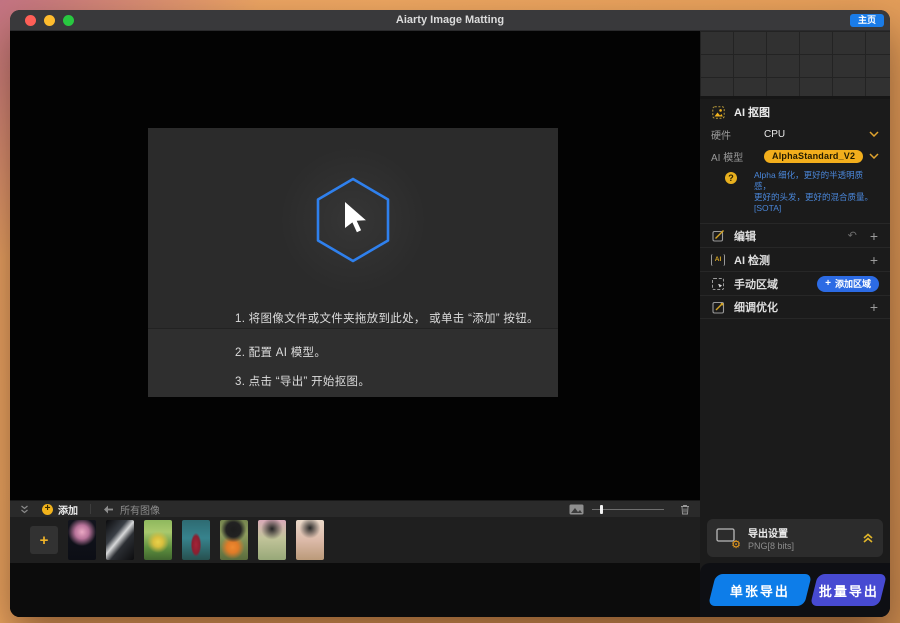 This screenshot has height=623, width=900. I want to click on manual-region-panel-row: 手动区域 + 添加区域, so click(795, 283).